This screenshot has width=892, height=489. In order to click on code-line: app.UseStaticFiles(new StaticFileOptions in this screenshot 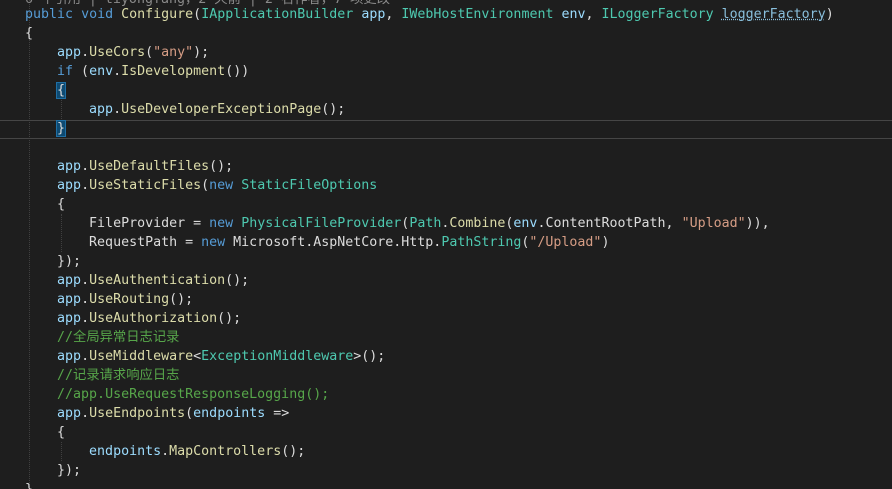, I will do `click(201, 185)`.